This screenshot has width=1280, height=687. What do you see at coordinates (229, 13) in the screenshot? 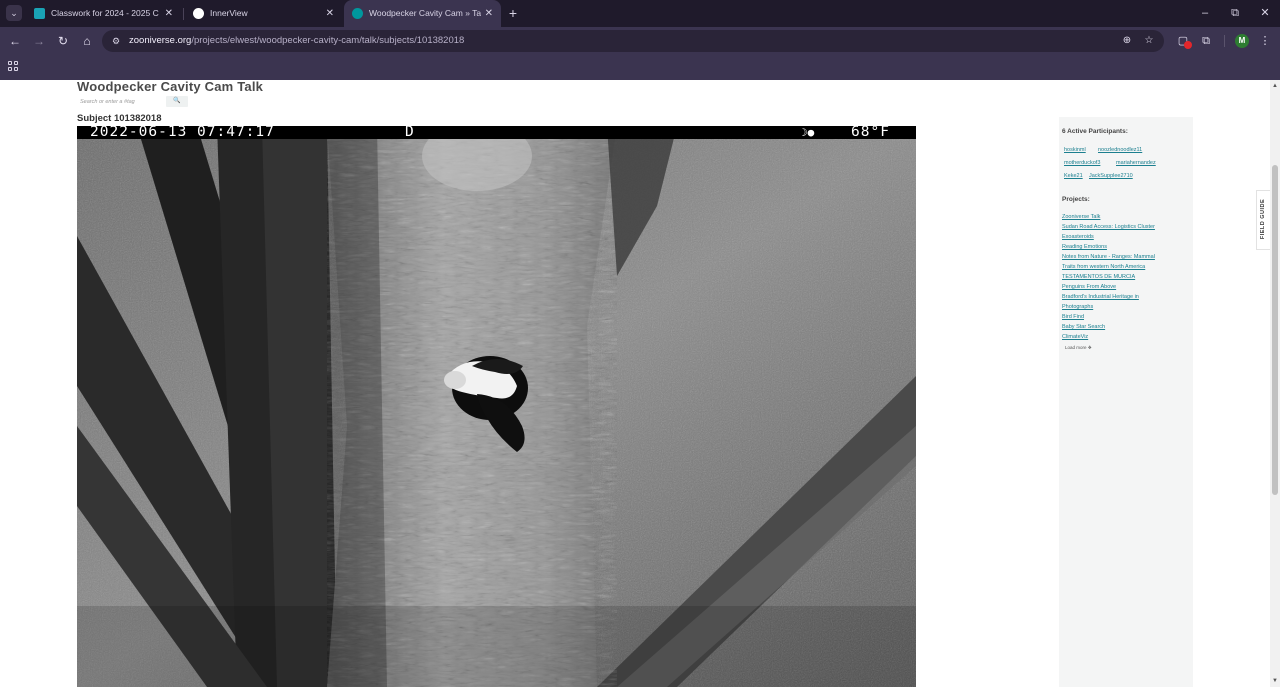
I see `tab-title: InnerView` at bounding box center [229, 13].